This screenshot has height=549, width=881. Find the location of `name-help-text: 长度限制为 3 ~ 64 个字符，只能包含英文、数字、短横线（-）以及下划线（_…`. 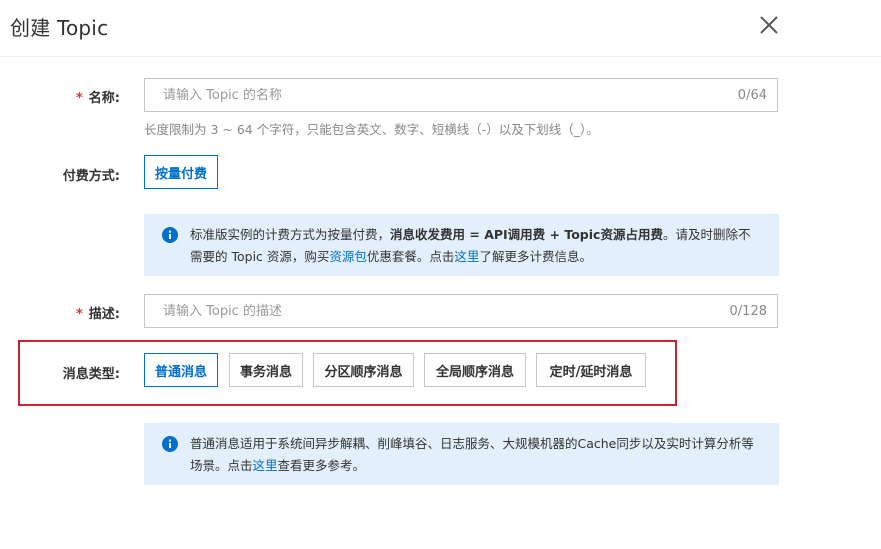

name-help-text: 长度限制为 3 ~ 64 个字符，只能包含英文、数字、短横线（-）以及下划线（_… is located at coordinates (371, 129).